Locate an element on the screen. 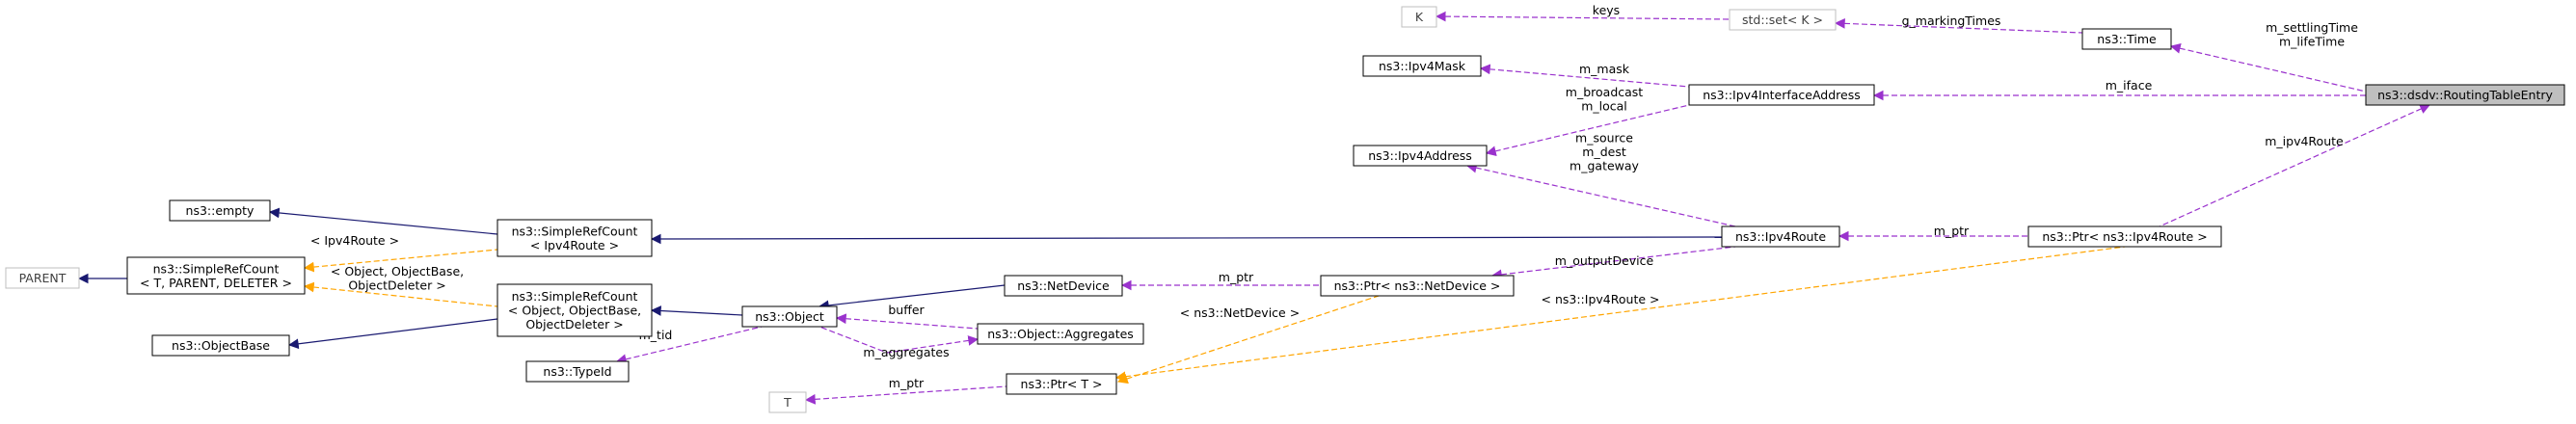  class-node-ipv4-address: ns3::Ipv4Address is located at coordinates (1421, 156).